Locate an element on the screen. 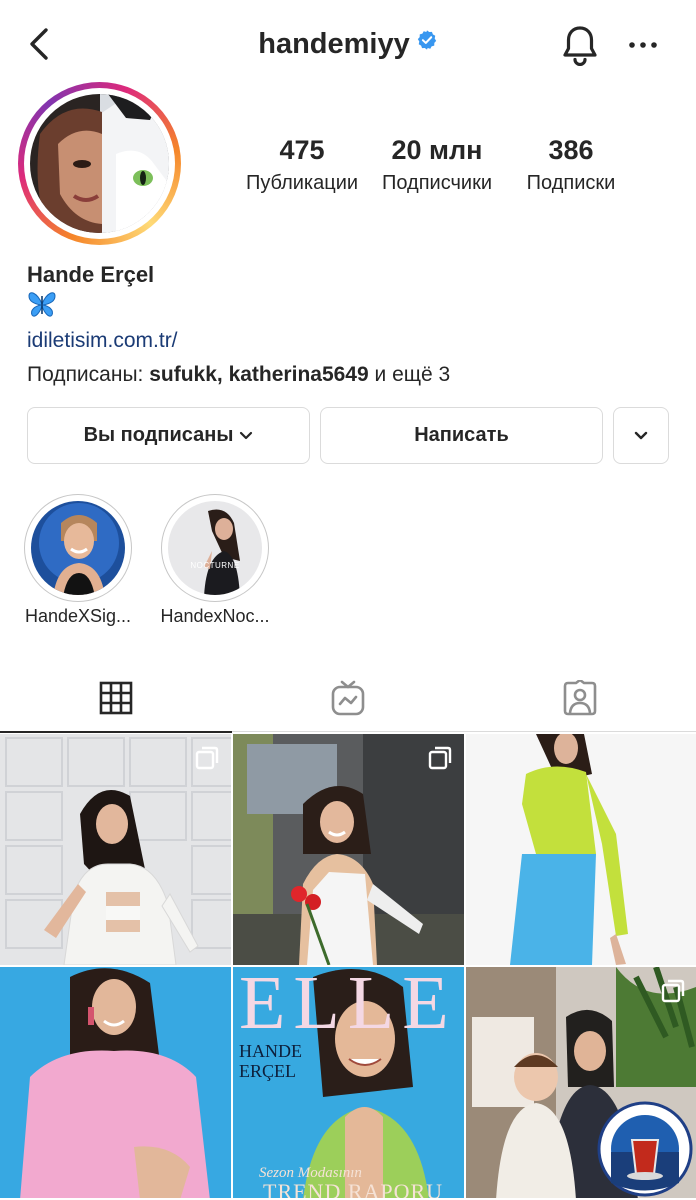  stat-followers-value: 20 млн is located at coordinates (437, 150).